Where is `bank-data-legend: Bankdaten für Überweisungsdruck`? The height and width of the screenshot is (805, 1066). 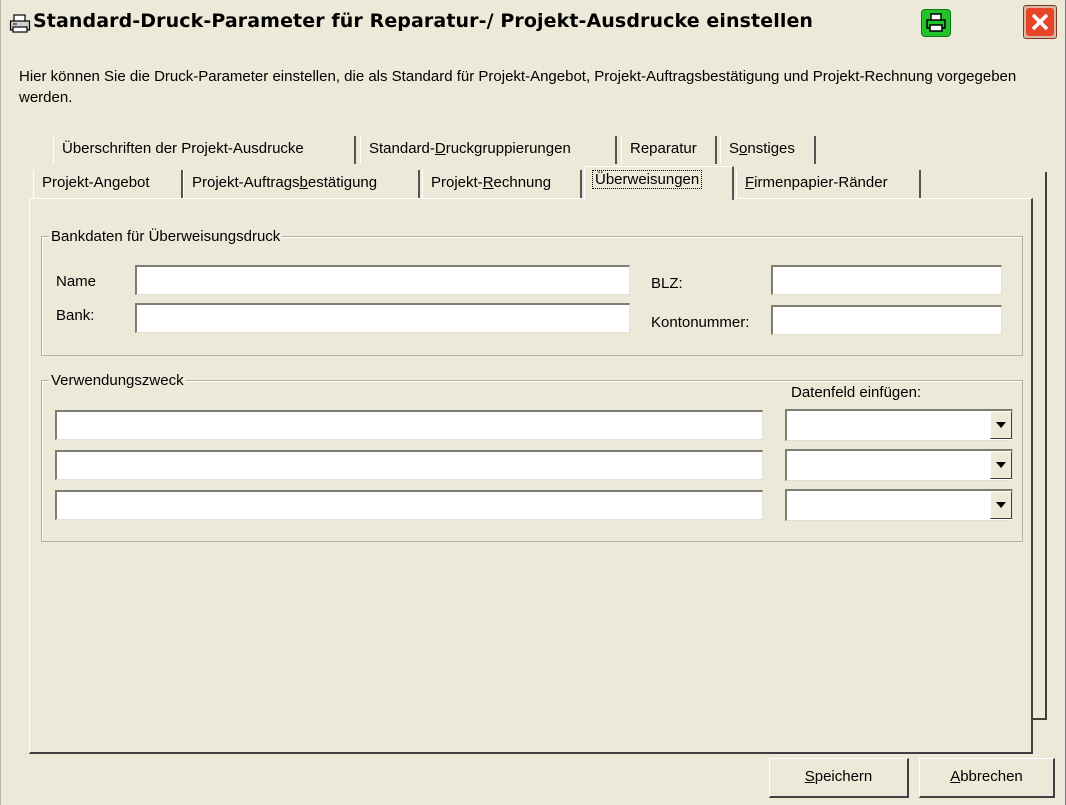 bank-data-legend: Bankdaten für Überweisungsdruck is located at coordinates (166, 236).